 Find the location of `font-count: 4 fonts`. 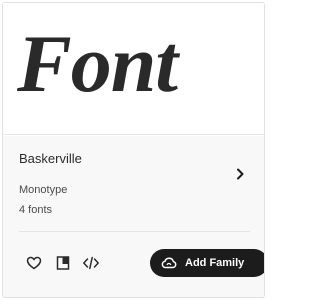

font-count: 4 fonts is located at coordinates (36, 210).